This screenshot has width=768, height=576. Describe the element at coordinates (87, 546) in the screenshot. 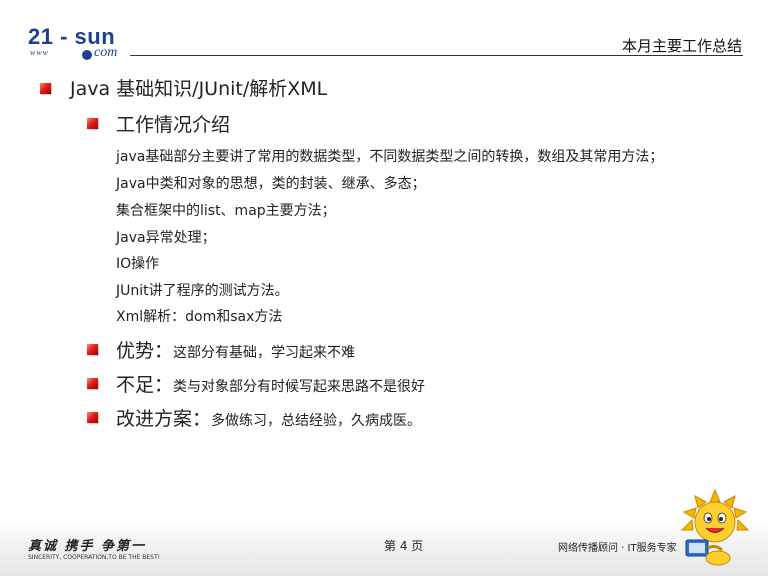

I see `footer-slogan: 真诚 携手 争第一` at that location.